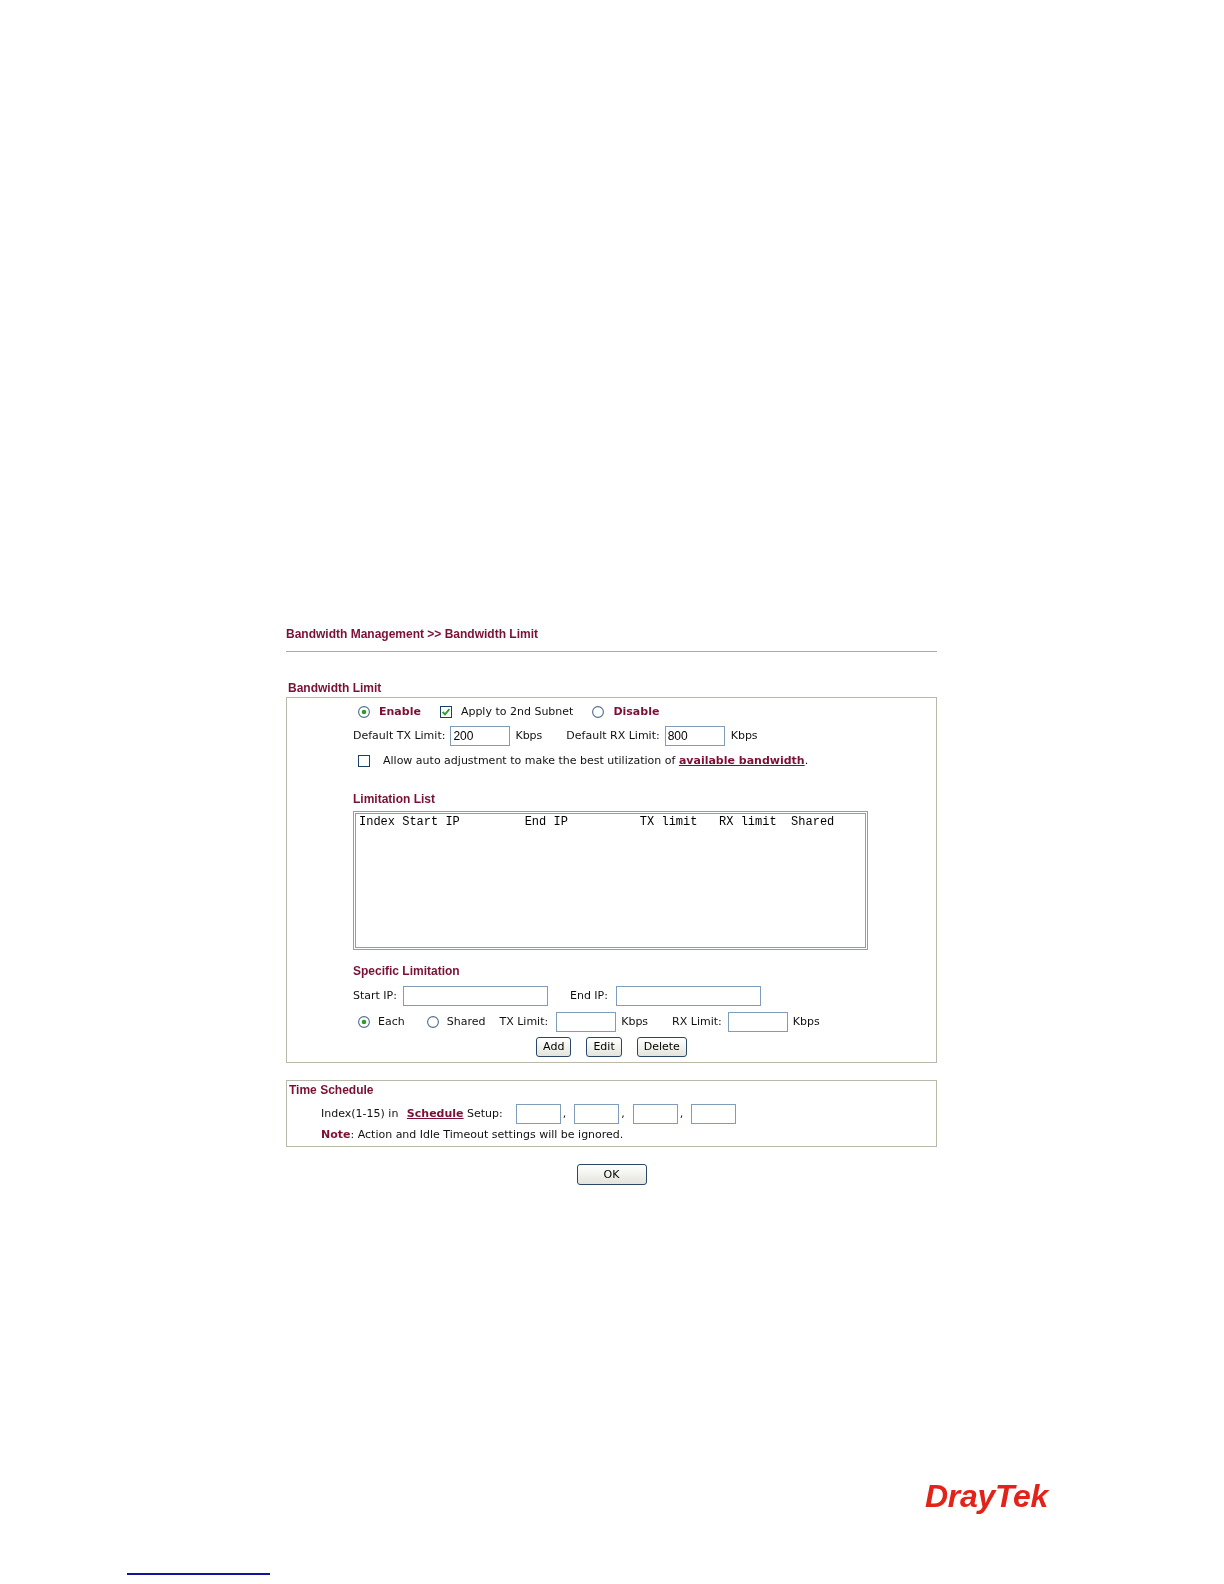 Image resolution: width=1224 pixels, height=1584 pixels. Describe the element at coordinates (435, 1113) in the screenshot. I see `schedule-link: Schedule` at that location.